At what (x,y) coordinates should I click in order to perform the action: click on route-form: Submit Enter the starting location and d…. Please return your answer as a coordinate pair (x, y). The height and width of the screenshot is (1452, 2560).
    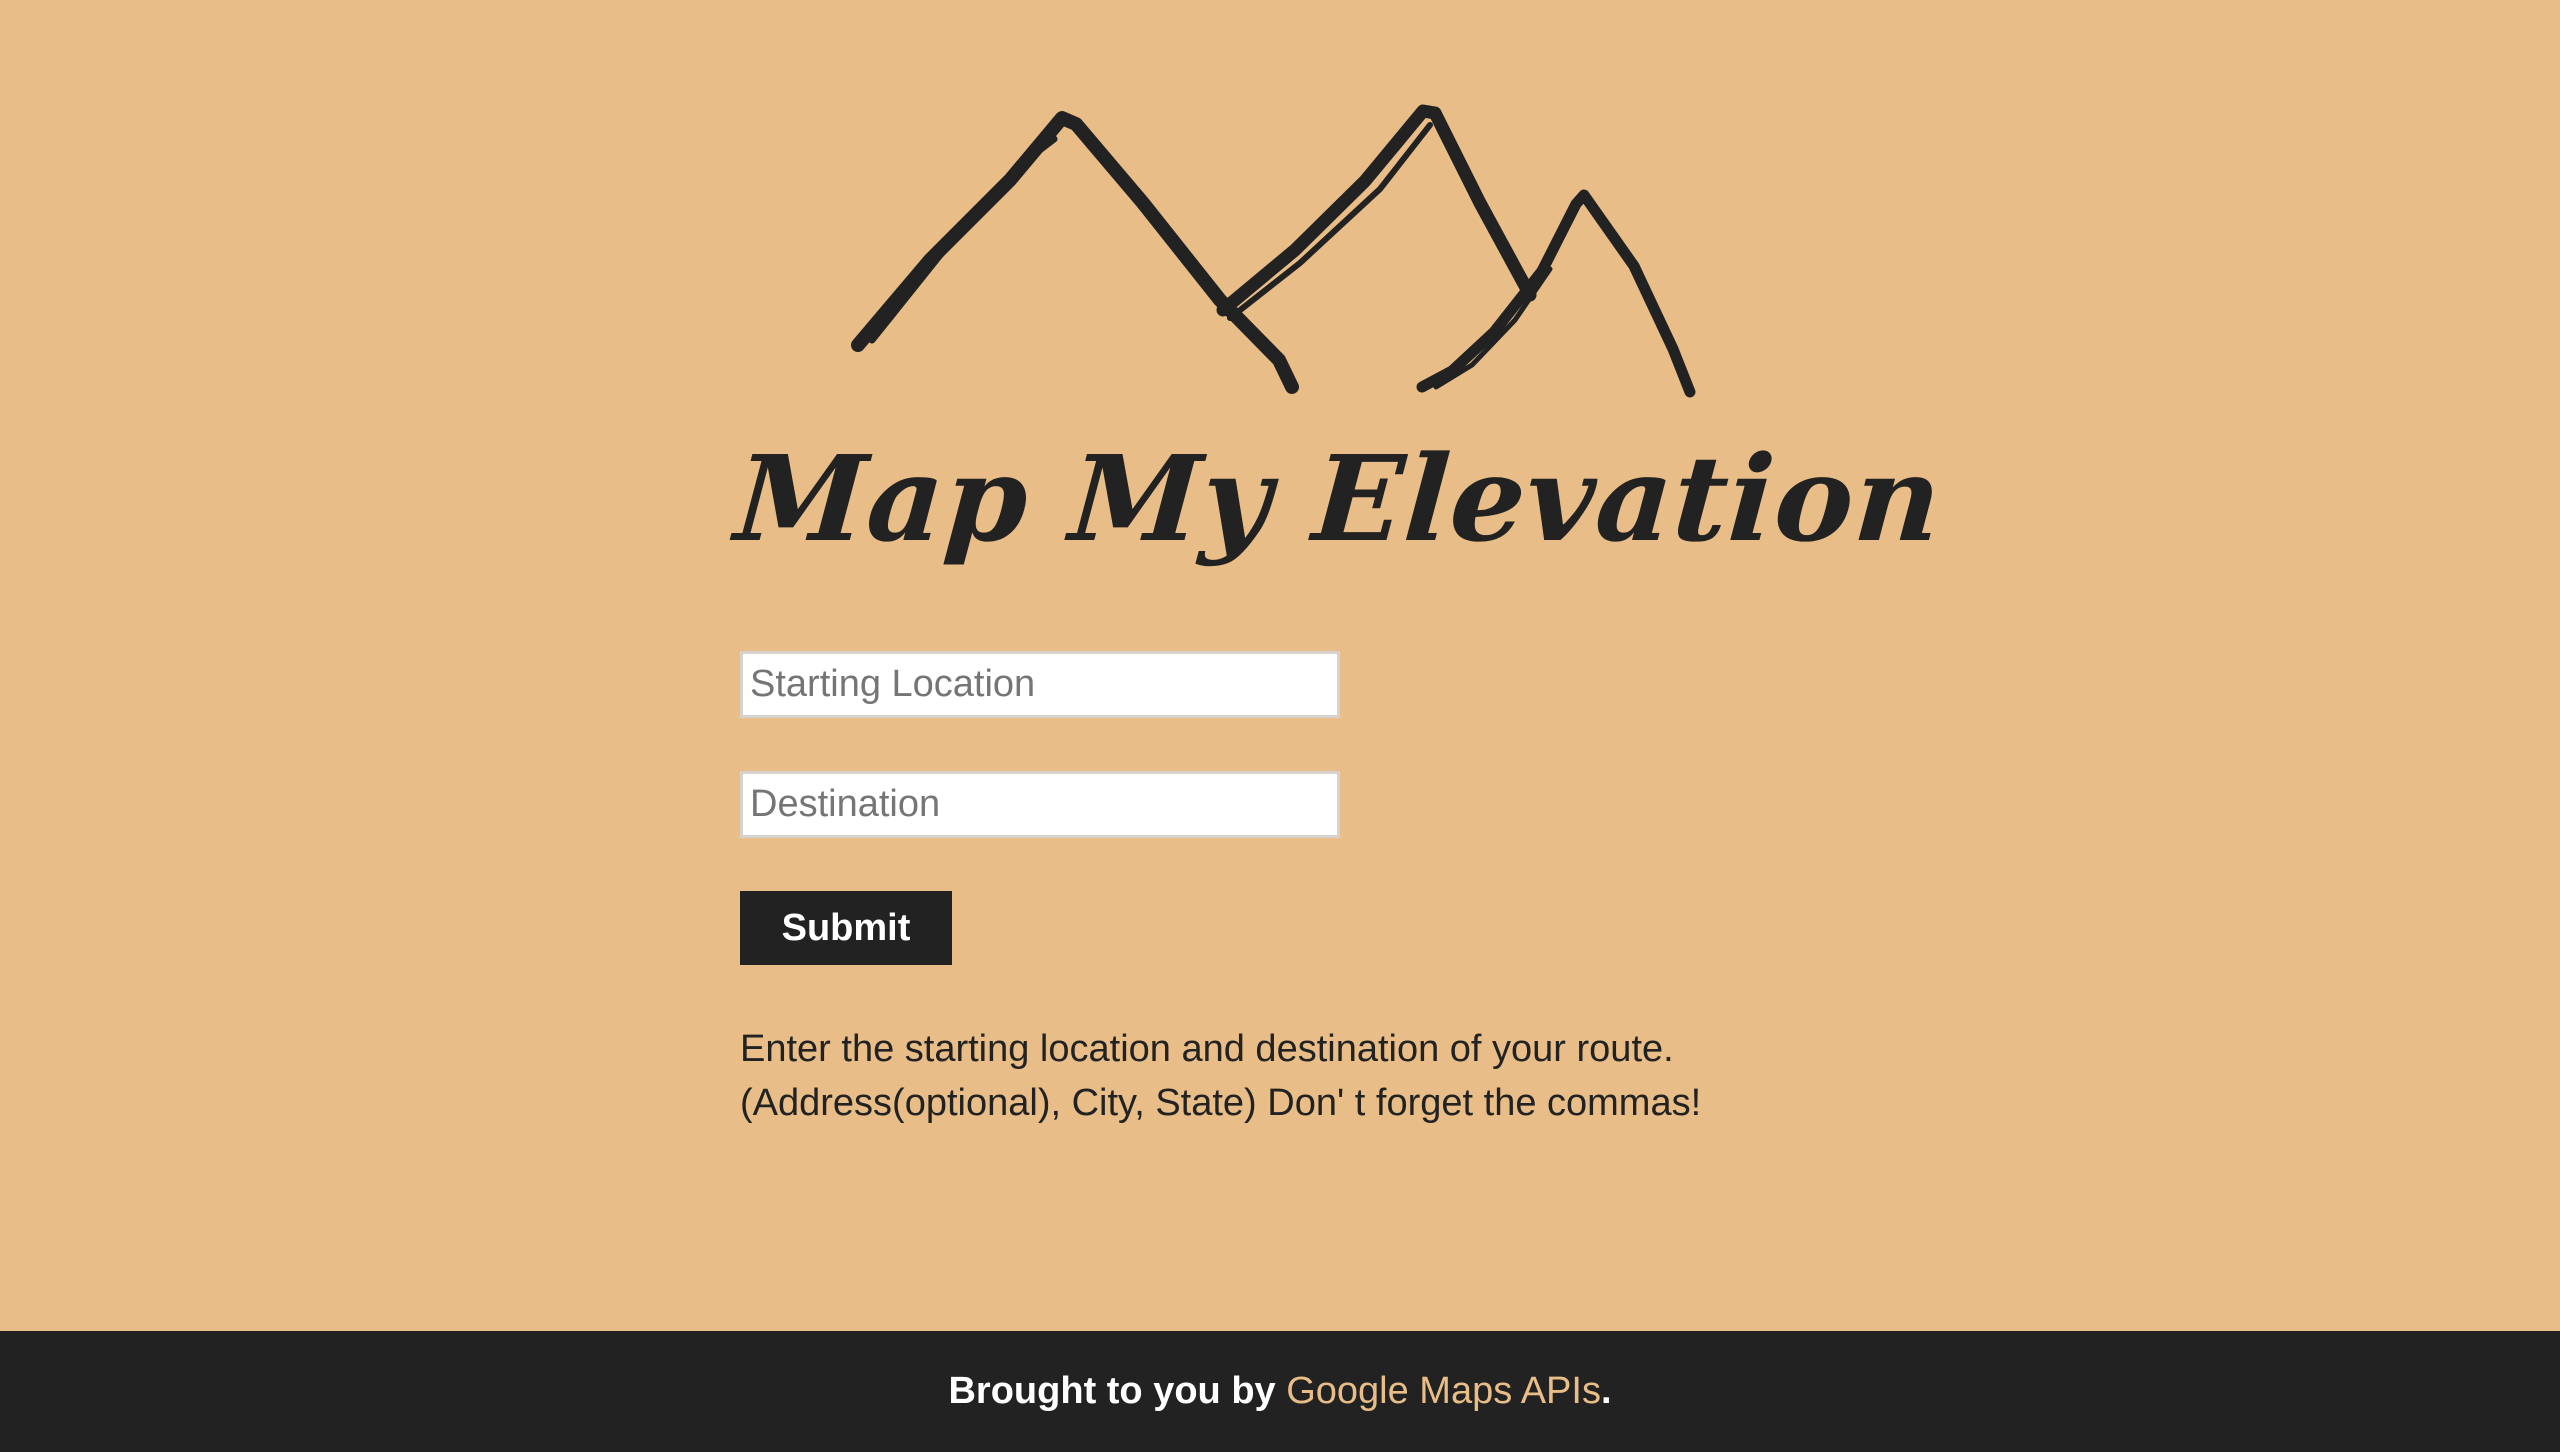
    Looking at the image, I should click on (1270, 890).